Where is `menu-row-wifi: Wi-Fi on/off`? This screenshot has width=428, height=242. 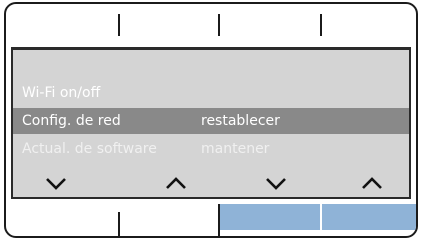
menu-row-wifi: Wi-Fi on/off is located at coordinates (211, 93).